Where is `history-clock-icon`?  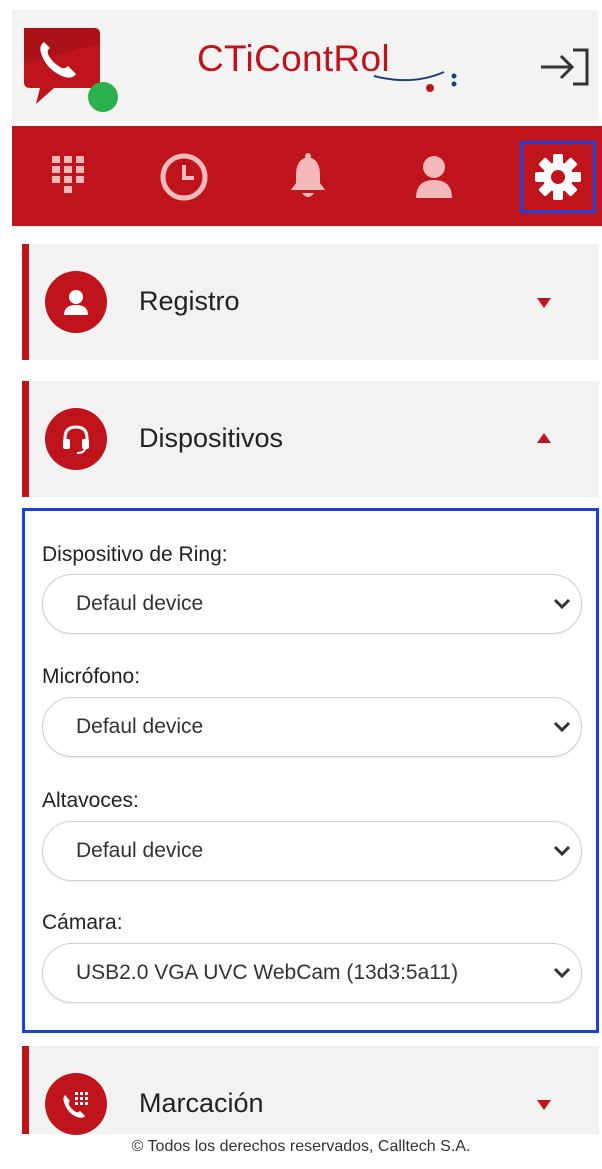
history-clock-icon is located at coordinates (184, 177).